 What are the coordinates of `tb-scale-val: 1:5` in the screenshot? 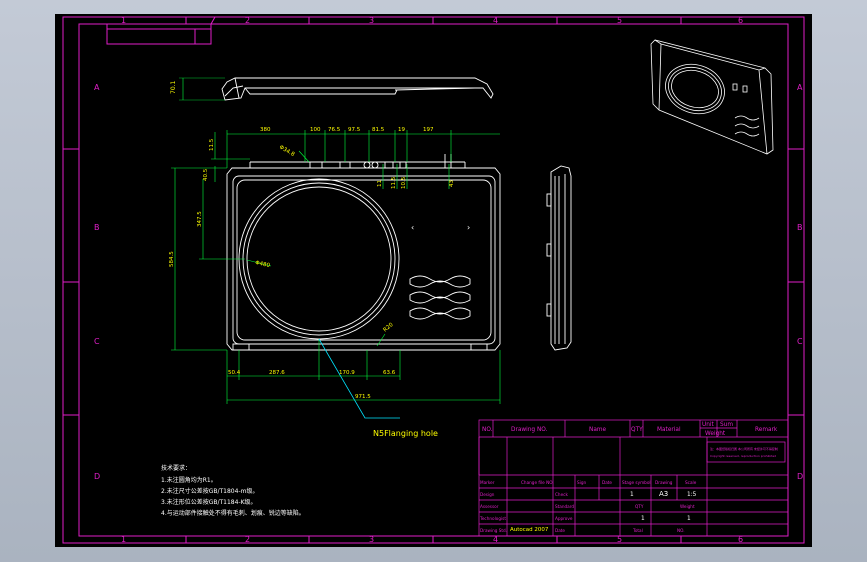 It's located at (692, 495).